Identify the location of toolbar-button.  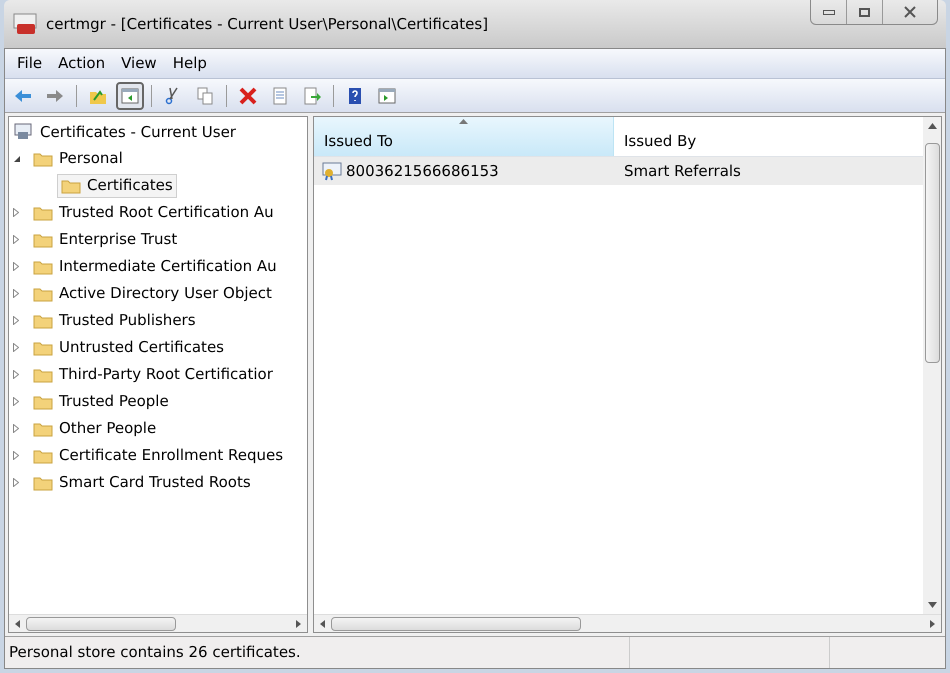
(130, 96).